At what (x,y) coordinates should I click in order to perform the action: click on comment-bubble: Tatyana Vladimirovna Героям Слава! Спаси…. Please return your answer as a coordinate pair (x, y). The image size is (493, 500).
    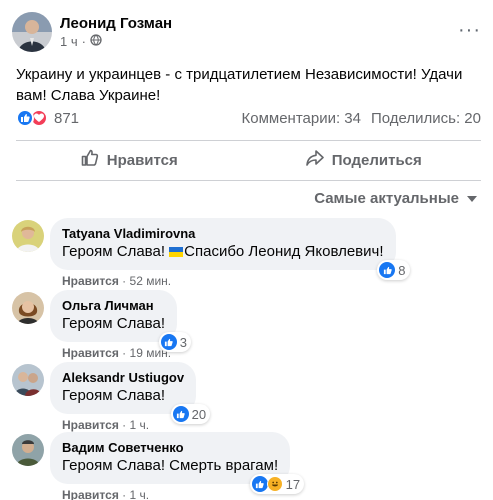
    Looking at the image, I should click on (230, 249).